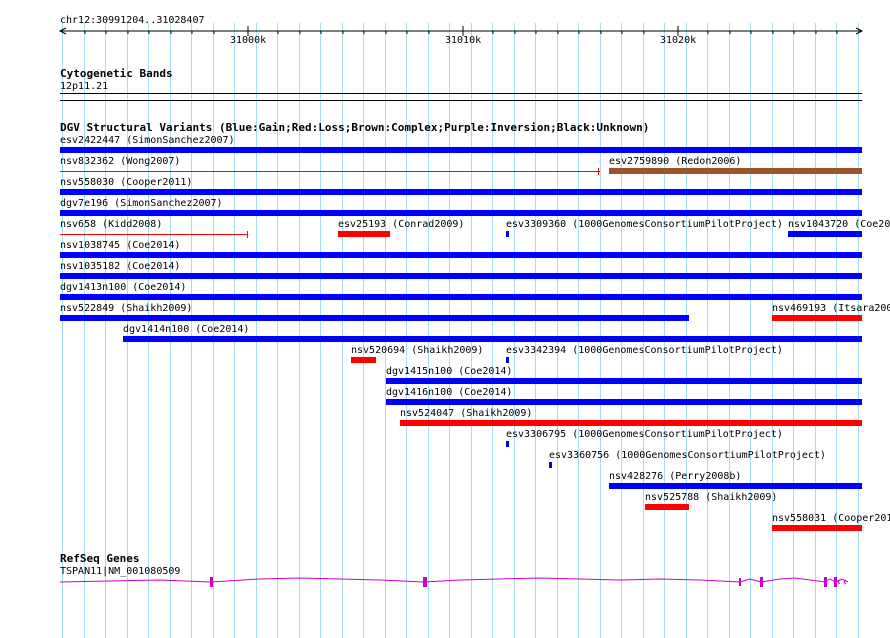  I want to click on track-title: RefSeq Genes, so click(100, 558).